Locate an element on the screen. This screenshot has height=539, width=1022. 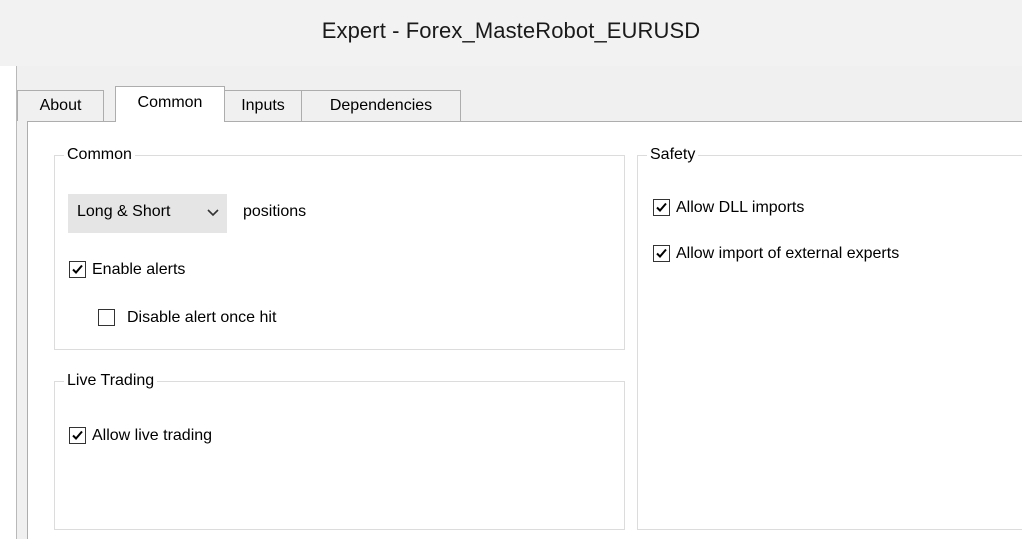
allow-import-external-experts-checkbox is located at coordinates (661, 253).